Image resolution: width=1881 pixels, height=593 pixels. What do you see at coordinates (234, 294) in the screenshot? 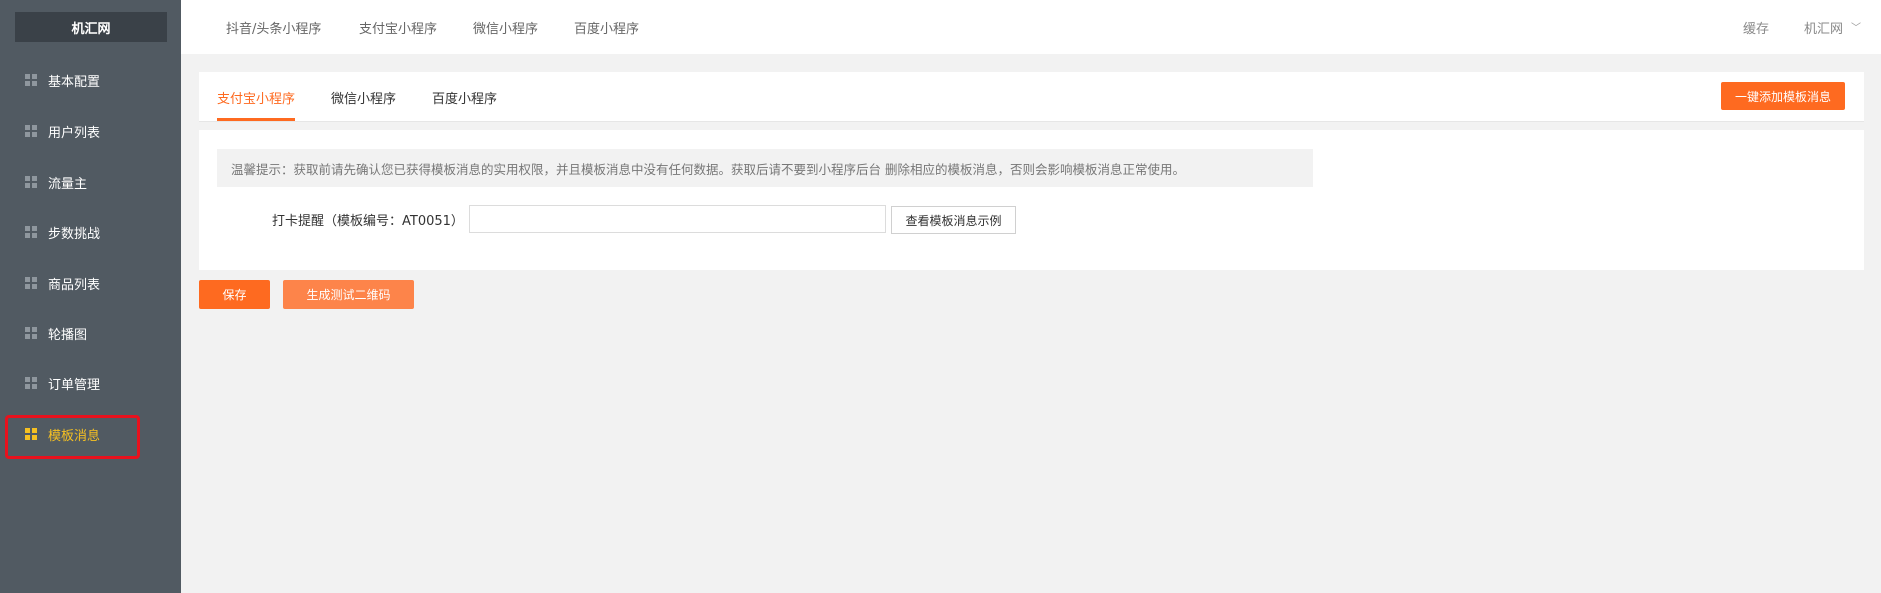
I see `save-button: 保存` at bounding box center [234, 294].